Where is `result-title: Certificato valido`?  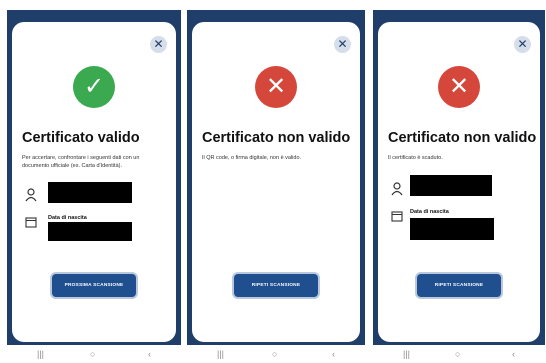 result-title: Certificato valido is located at coordinates (81, 138).